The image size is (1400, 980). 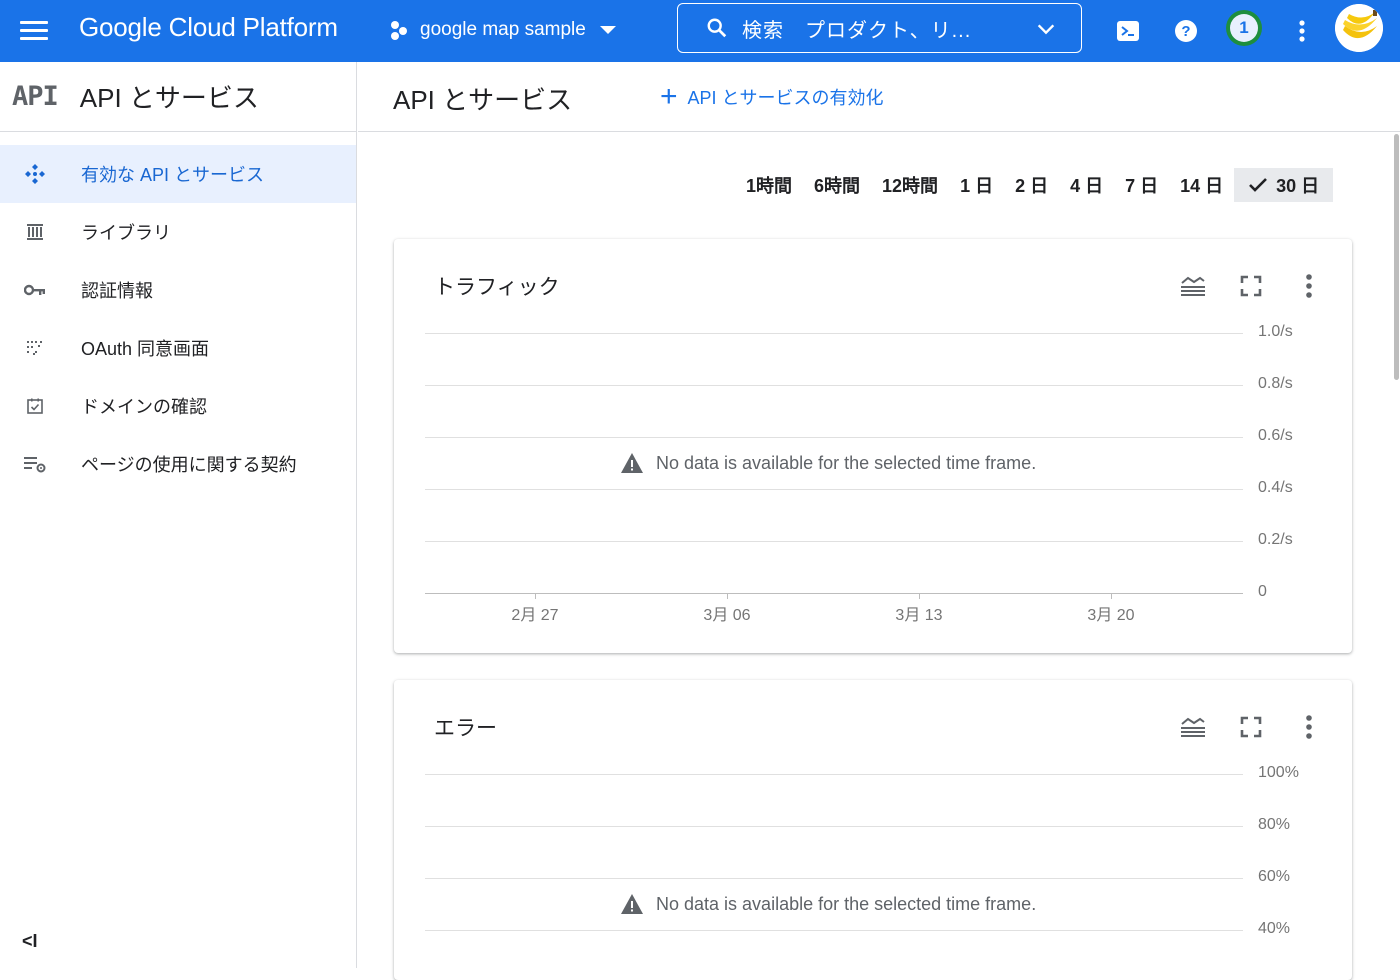 I want to click on api-diamond-icon, so click(x=35, y=174).